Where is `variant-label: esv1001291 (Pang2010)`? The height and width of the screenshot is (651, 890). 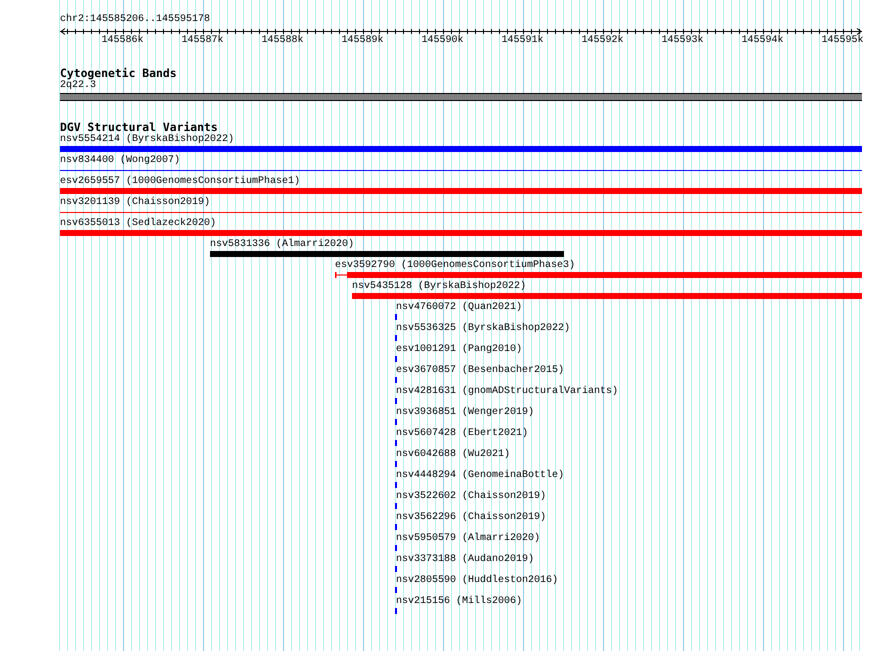 variant-label: esv1001291 (Pang2010) is located at coordinates (459, 350).